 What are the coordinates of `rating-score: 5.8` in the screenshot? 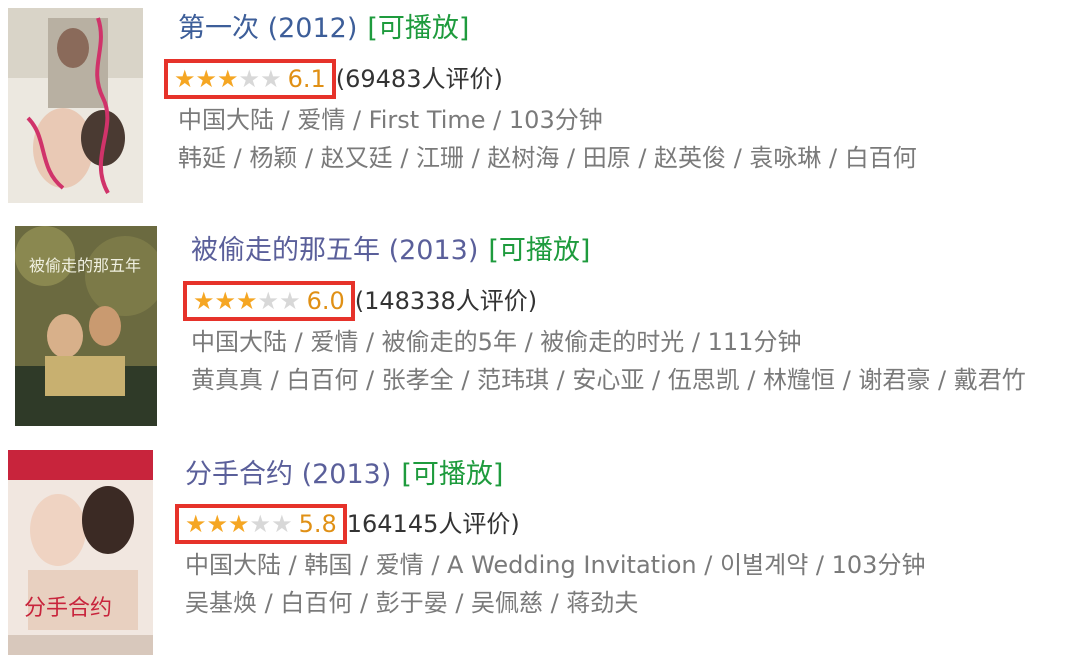 It's located at (317, 524).